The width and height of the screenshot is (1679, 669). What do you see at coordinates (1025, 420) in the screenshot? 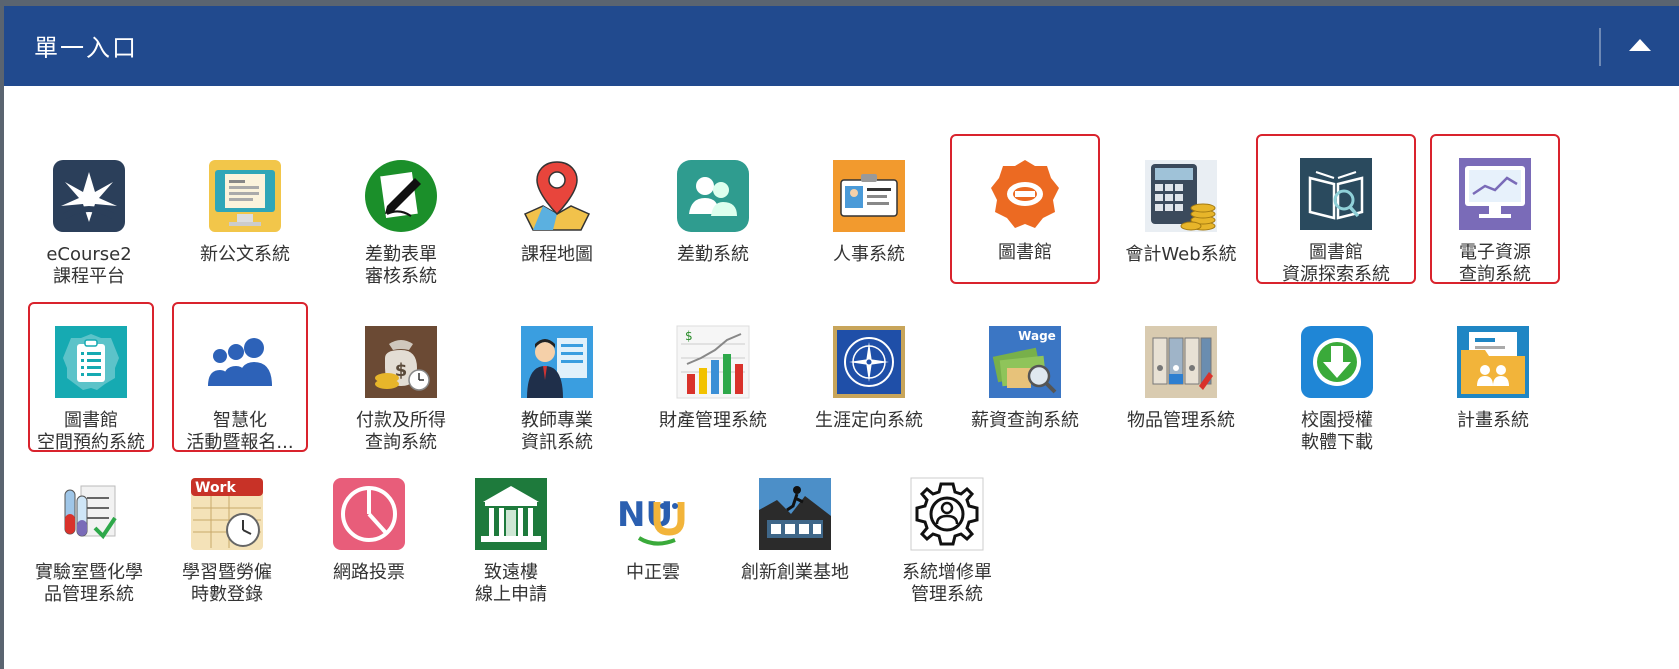
I see `tile-label: 薪資查詢系統` at bounding box center [1025, 420].